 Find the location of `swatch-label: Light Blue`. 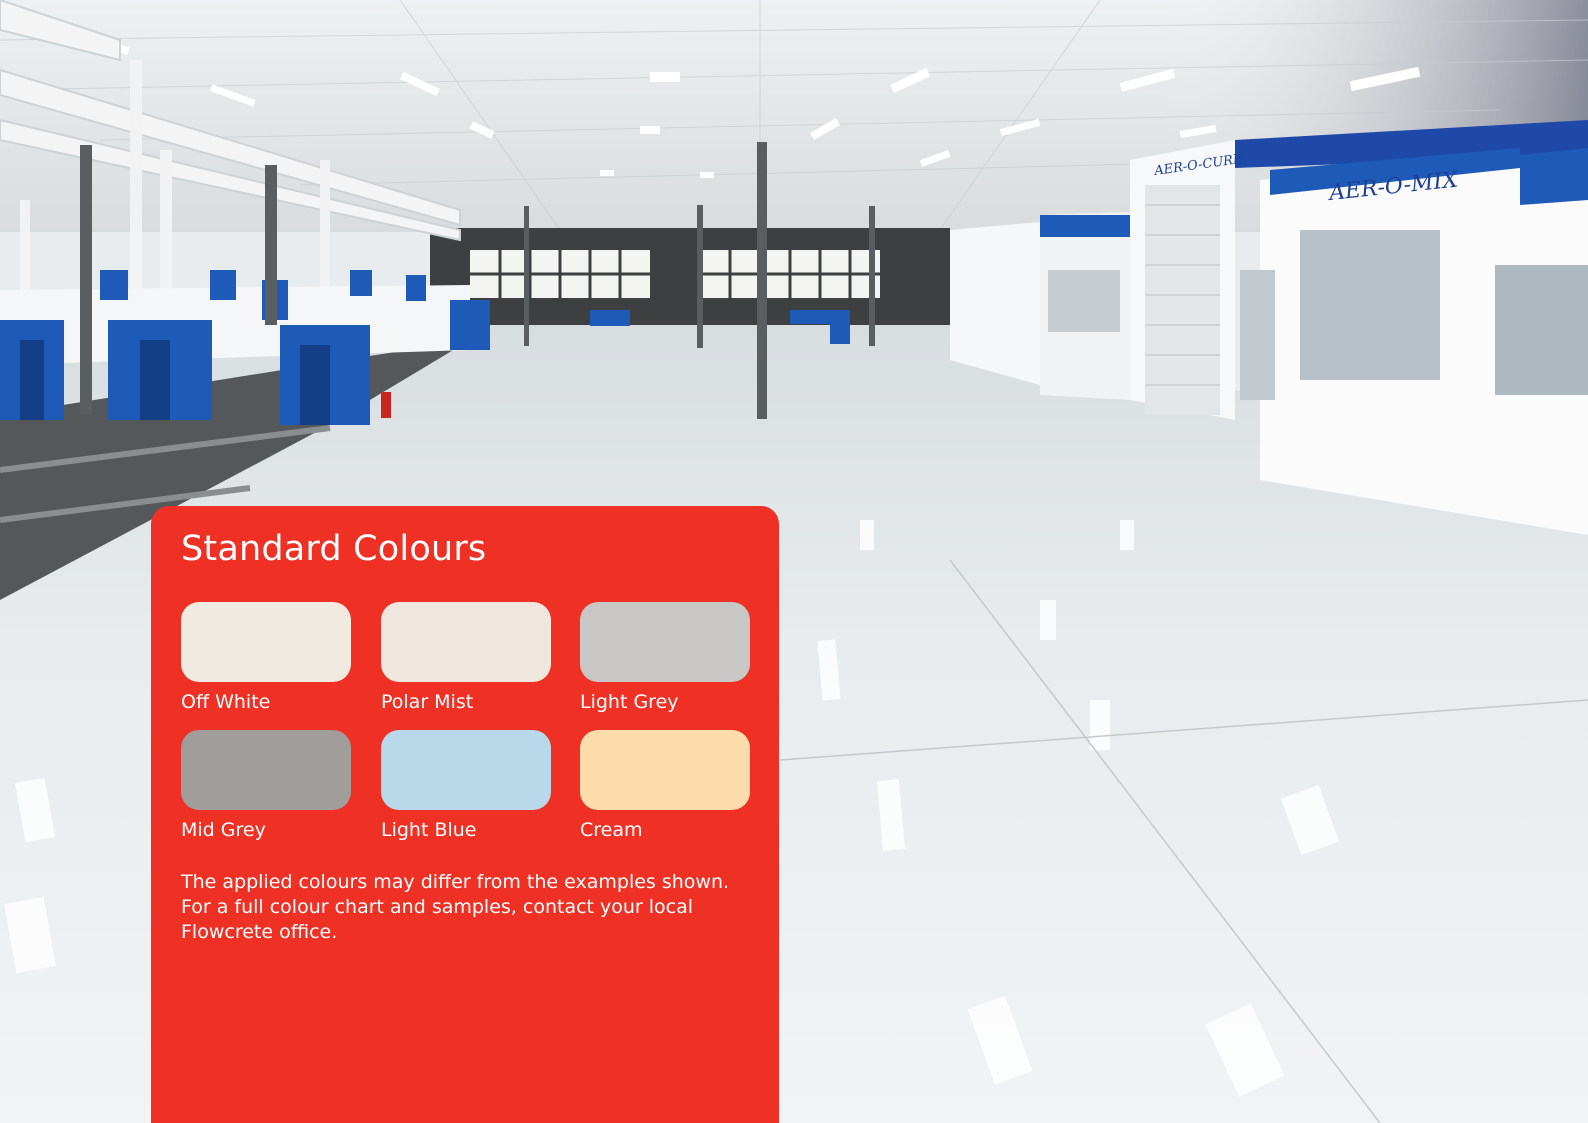

swatch-label: Light Blue is located at coordinates (429, 830).